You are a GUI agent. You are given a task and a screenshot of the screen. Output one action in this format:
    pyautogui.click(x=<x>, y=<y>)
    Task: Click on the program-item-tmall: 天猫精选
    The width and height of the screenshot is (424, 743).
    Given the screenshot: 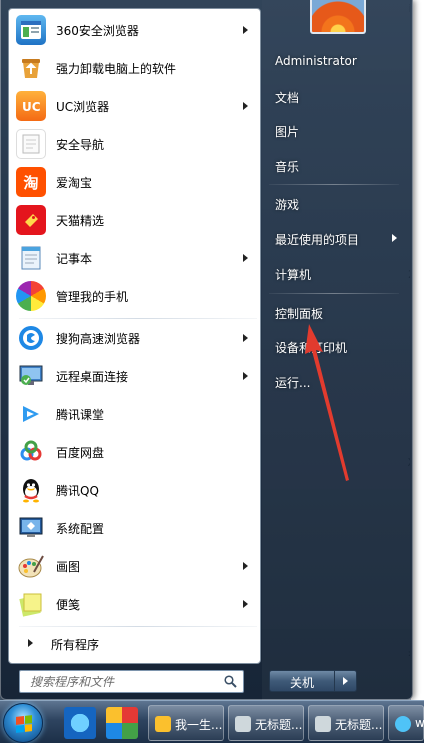 What is the action you would take?
    pyautogui.click(x=135, y=220)
    